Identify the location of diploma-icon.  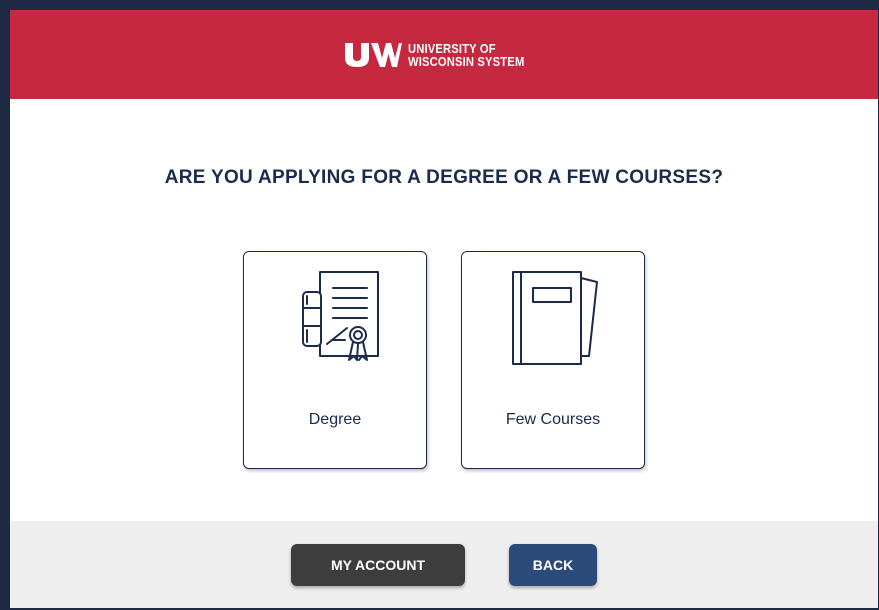
(340, 316).